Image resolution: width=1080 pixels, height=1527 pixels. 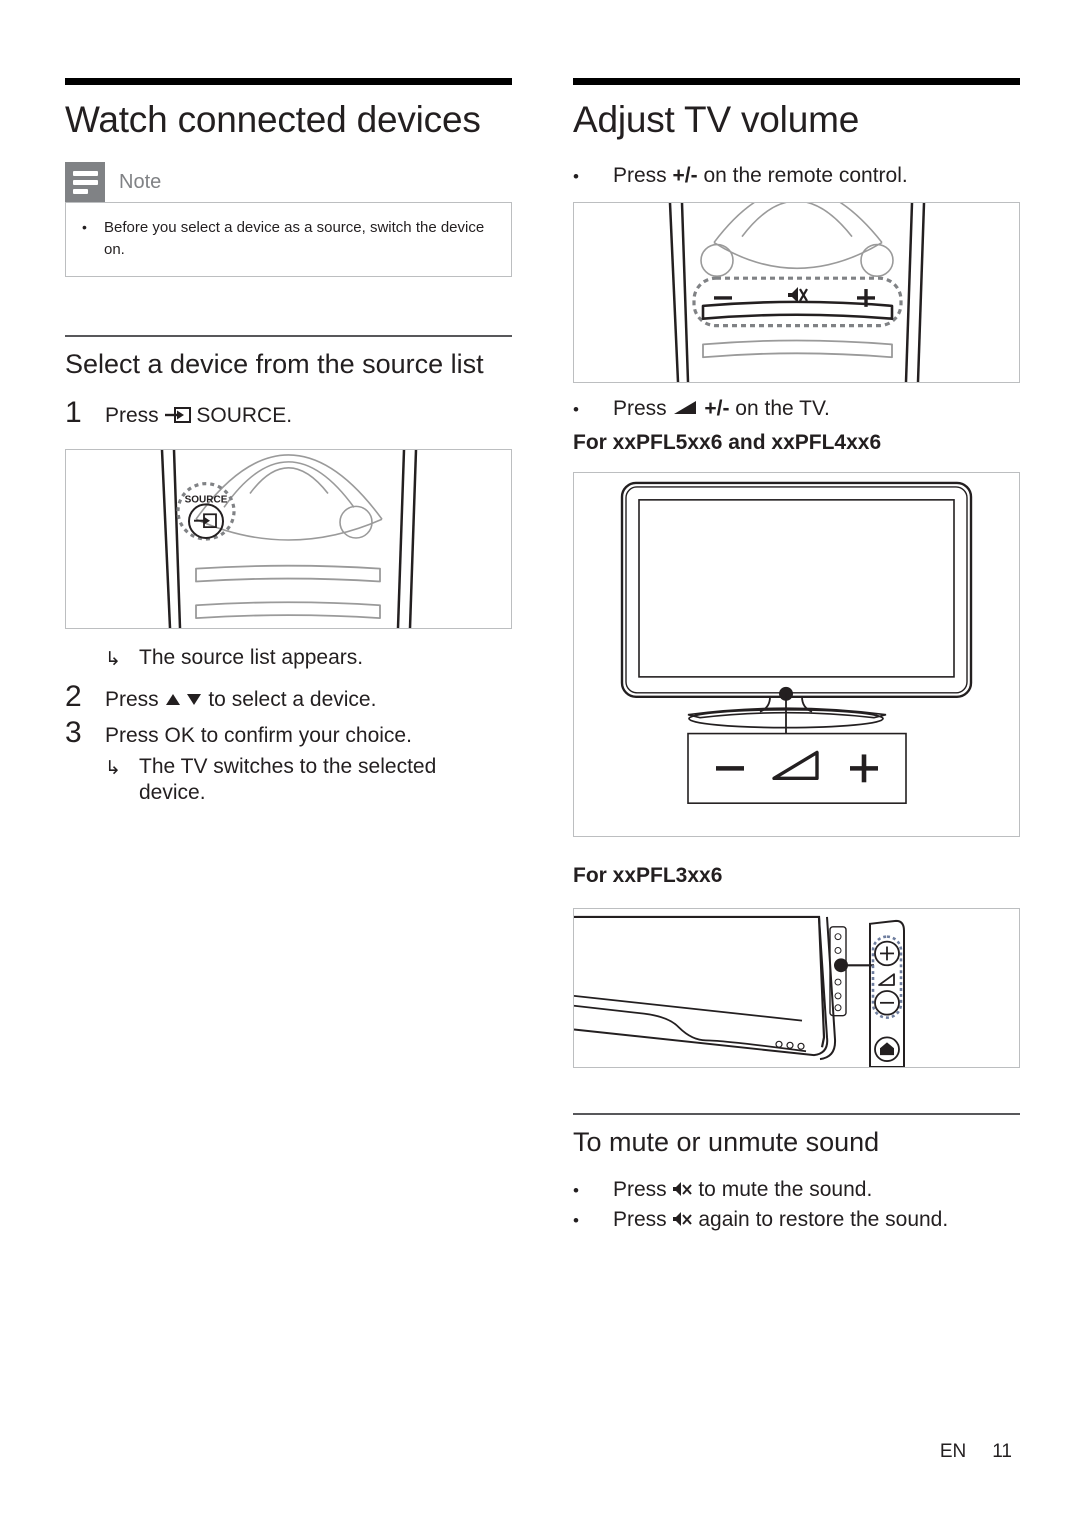 What do you see at coordinates (953, 1451) in the screenshot?
I see `footer-language-code: EN` at bounding box center [953, 1451].